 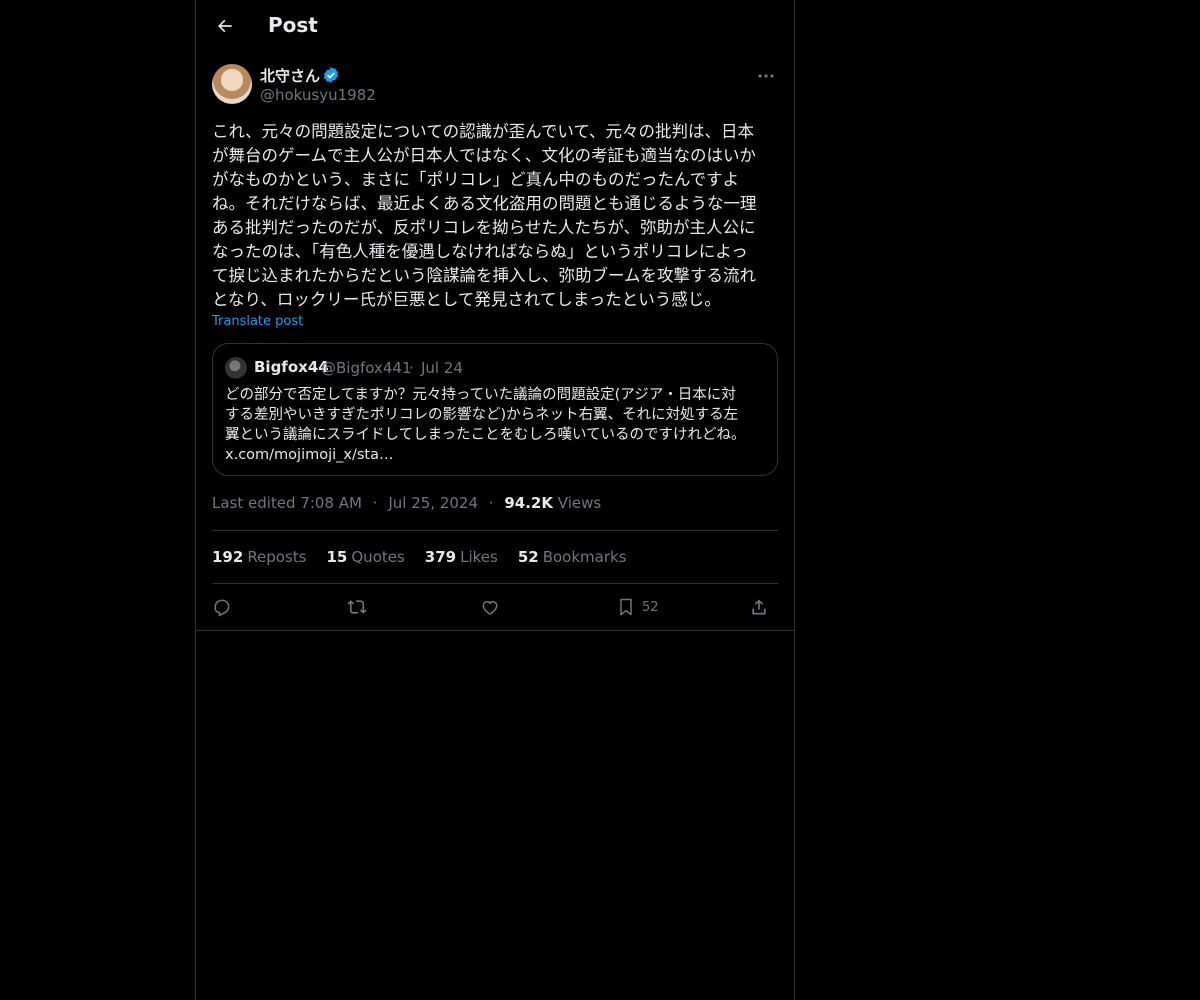 I want to click on verified-badge-icon, so click(x=331, y=75).